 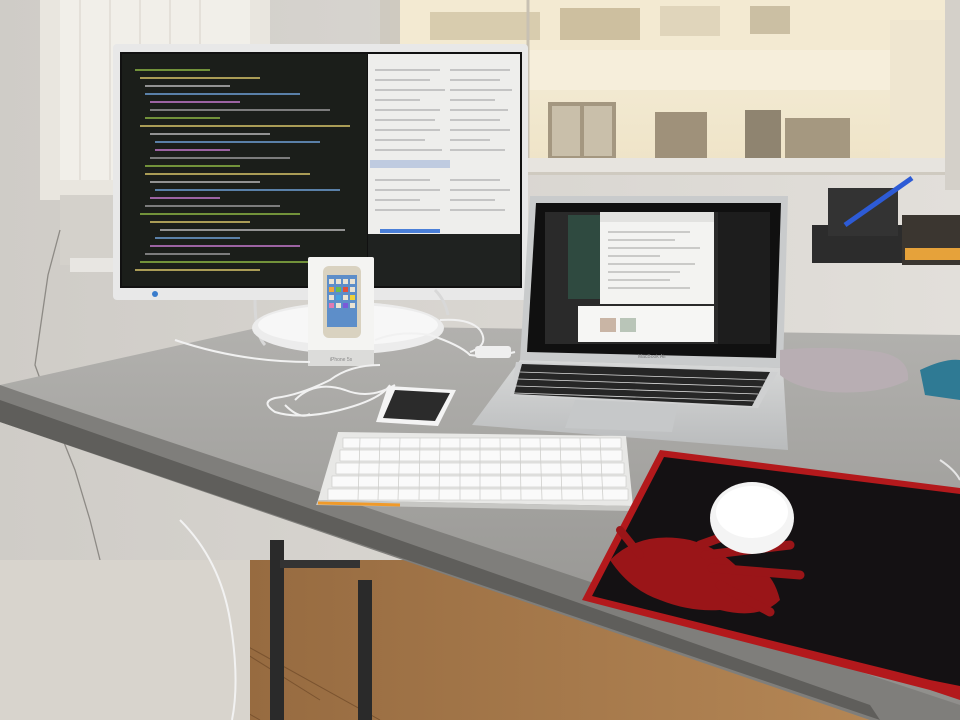 What do you see at coordinates (493, 352) in the screenshot?
I see `power-adapter` at bounding box center [493, 352].